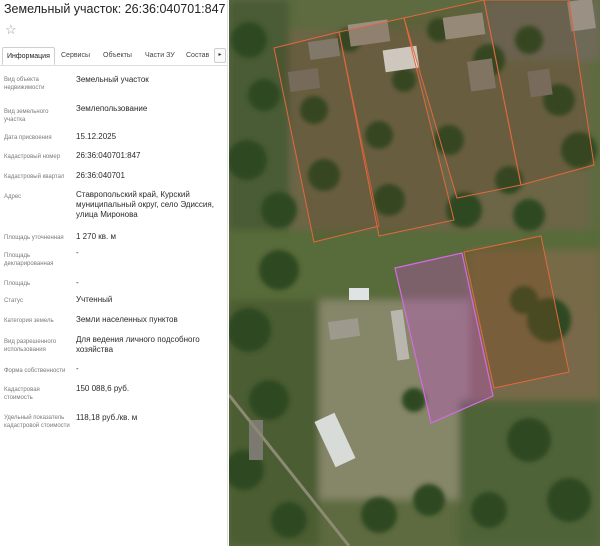 This screenshot has width=600, height=546. What do you see at coordinates (29, 260) in the screenshot?
I see `field-label: Площадь декларированная` at bounding box center [29, 260].